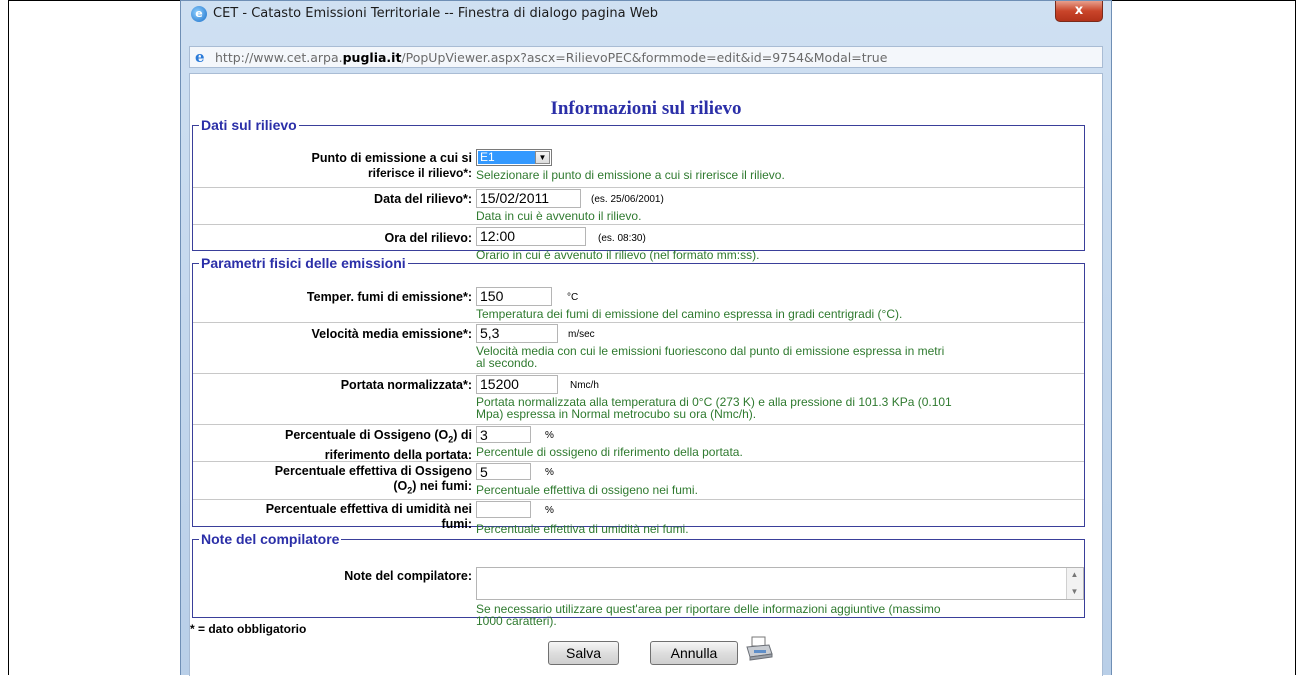 The height and width of the screenshot is (676, 1310). What do you see at coordinates (549, 510) in the screenshot?
I see `umid-unit: %` at bounding box center [549, 510].